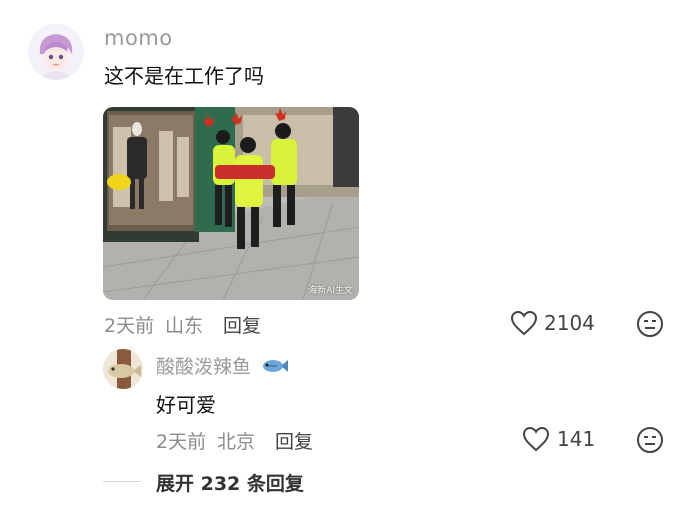 The image size is (690, 512). What do you see at coordinates (569, 323) in the screenshot?
I see `like-count: 2104` at bounding box center [569, 323].